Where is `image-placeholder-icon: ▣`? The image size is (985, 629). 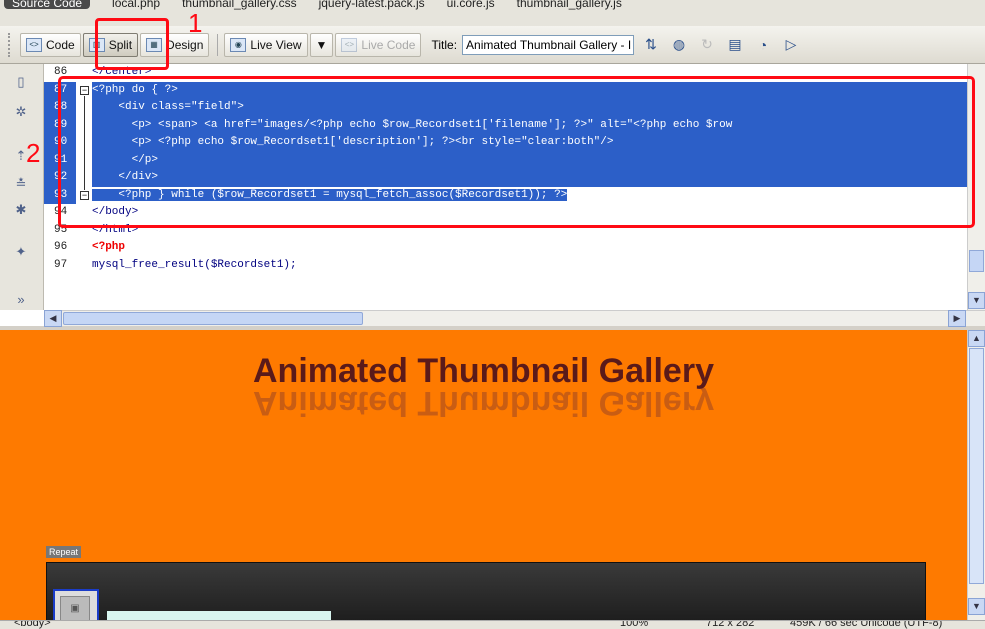 image-placeholder-icon: ▣ is located at coordinates (75, 608).